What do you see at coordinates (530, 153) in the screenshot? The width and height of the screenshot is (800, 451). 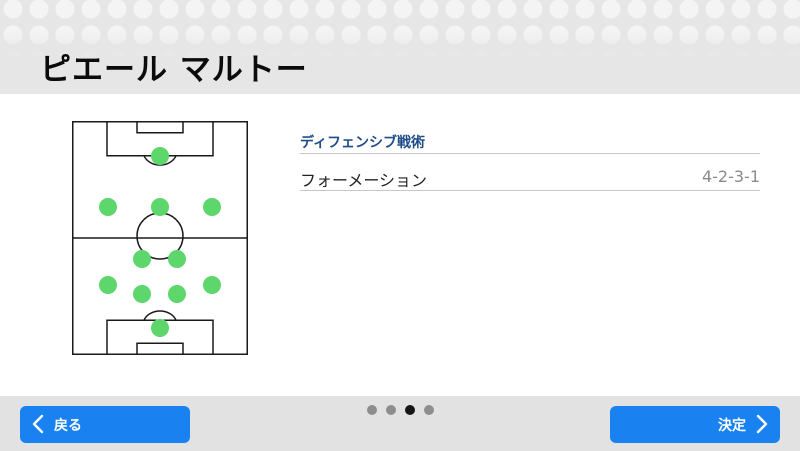 I see `section-divider` at bounding box center [530, 153].